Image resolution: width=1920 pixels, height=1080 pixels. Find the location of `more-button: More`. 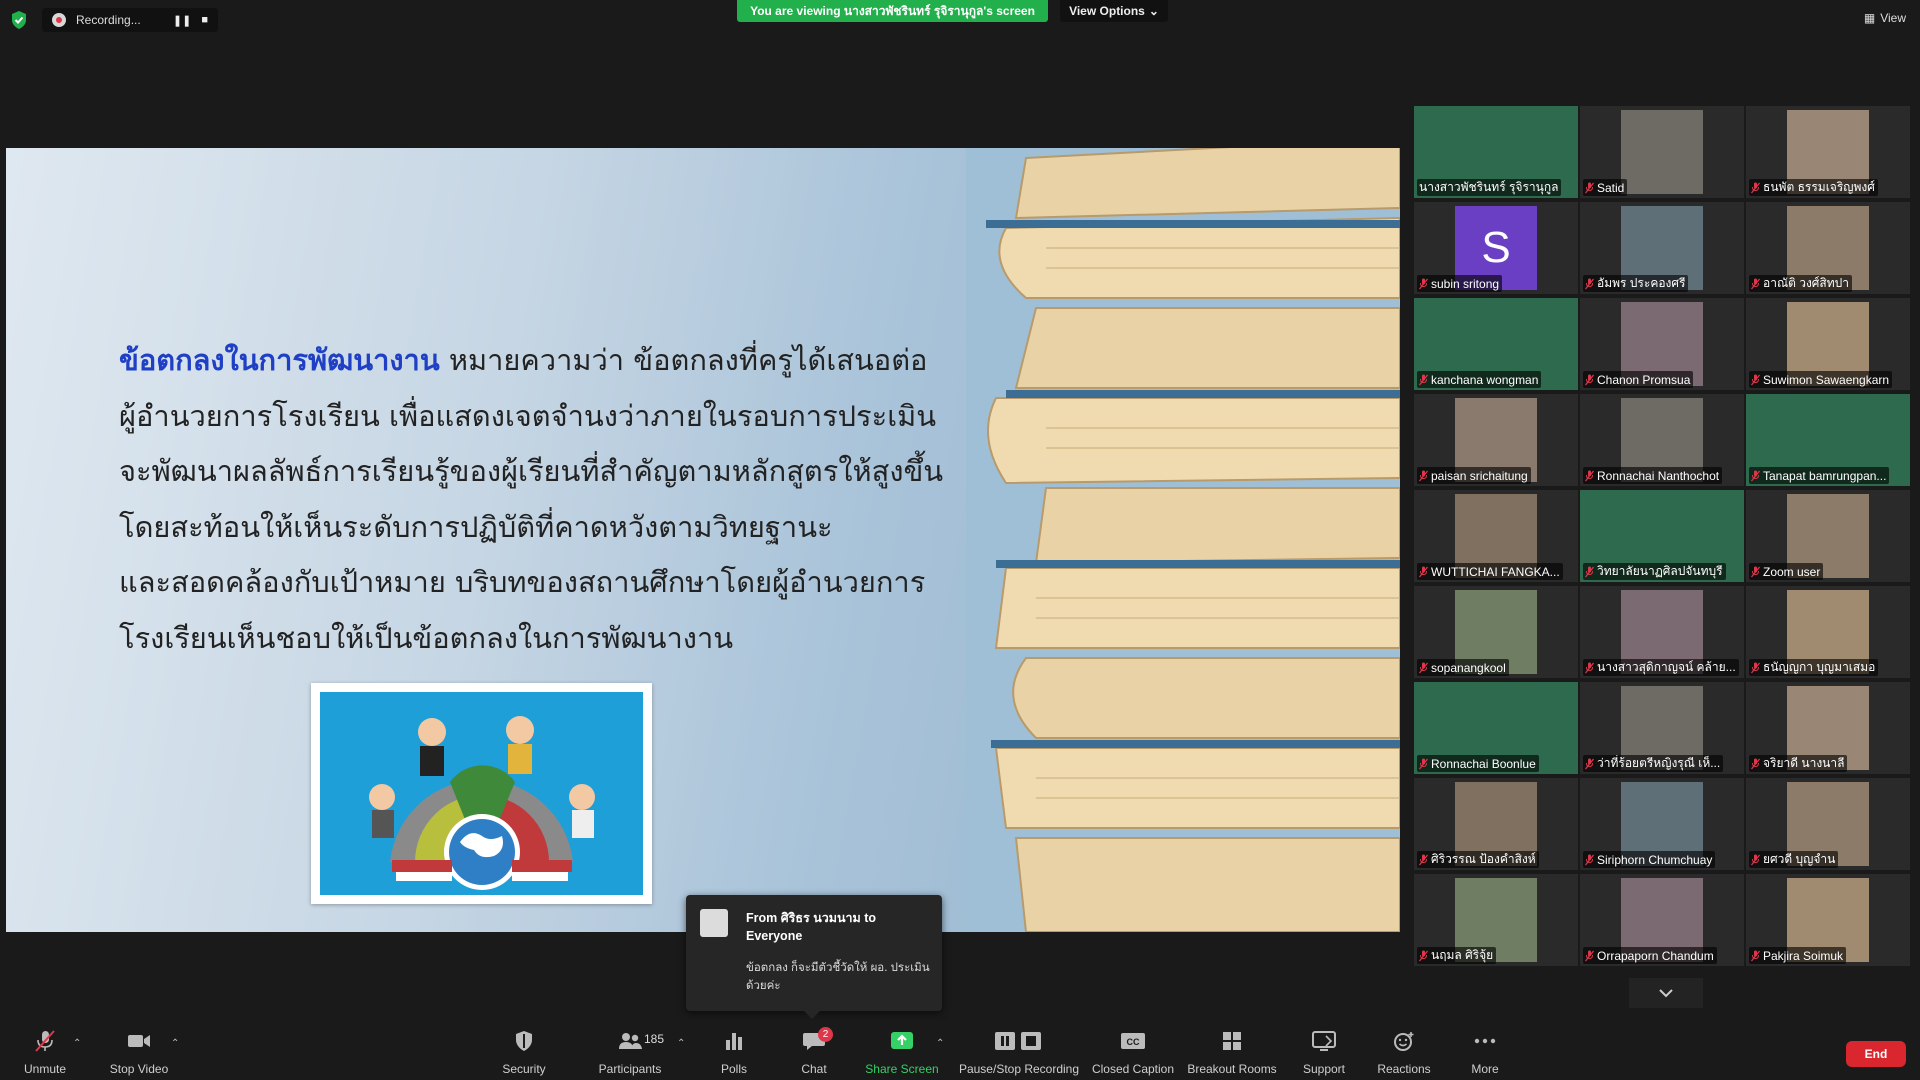

more-button: More is located at coordinates (1485, 1053).